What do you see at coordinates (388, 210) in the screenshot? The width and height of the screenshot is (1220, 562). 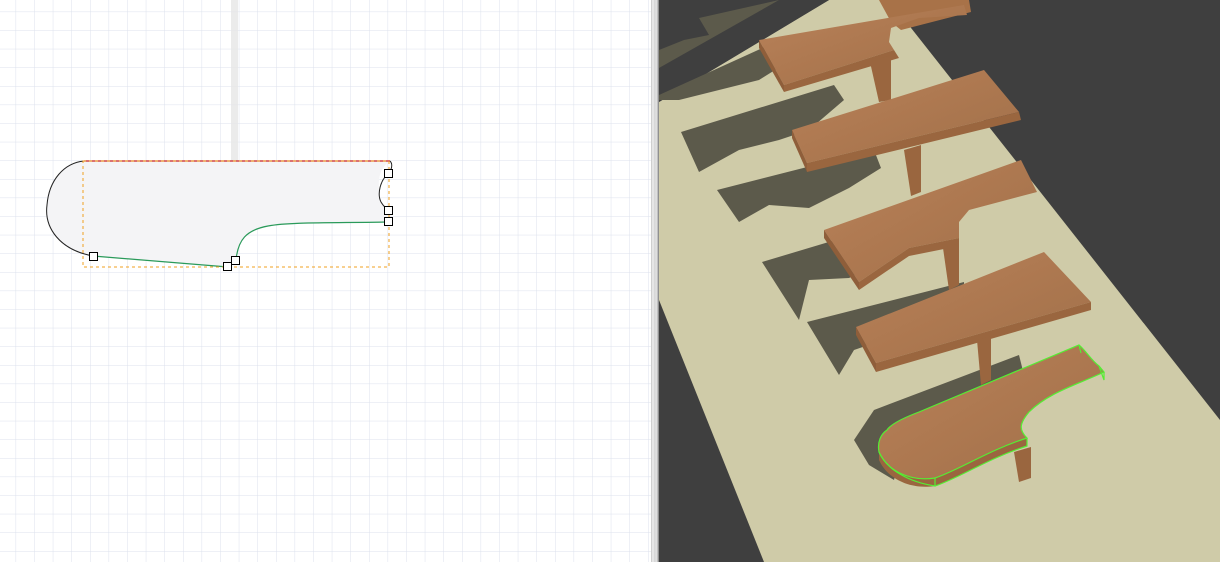 I see `handle-notch-bottom` at bounding box center [388, 210].